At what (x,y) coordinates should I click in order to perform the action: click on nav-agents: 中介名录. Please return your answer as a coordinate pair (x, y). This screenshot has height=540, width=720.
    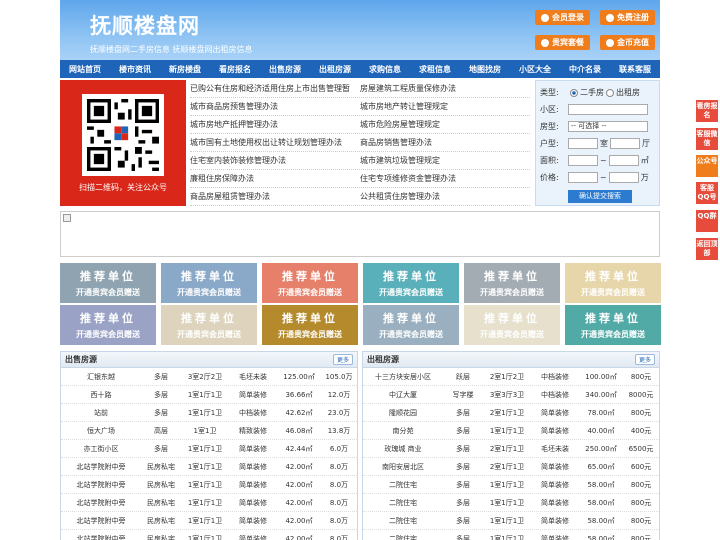
    Looking at the image, I should click on (585, 69).